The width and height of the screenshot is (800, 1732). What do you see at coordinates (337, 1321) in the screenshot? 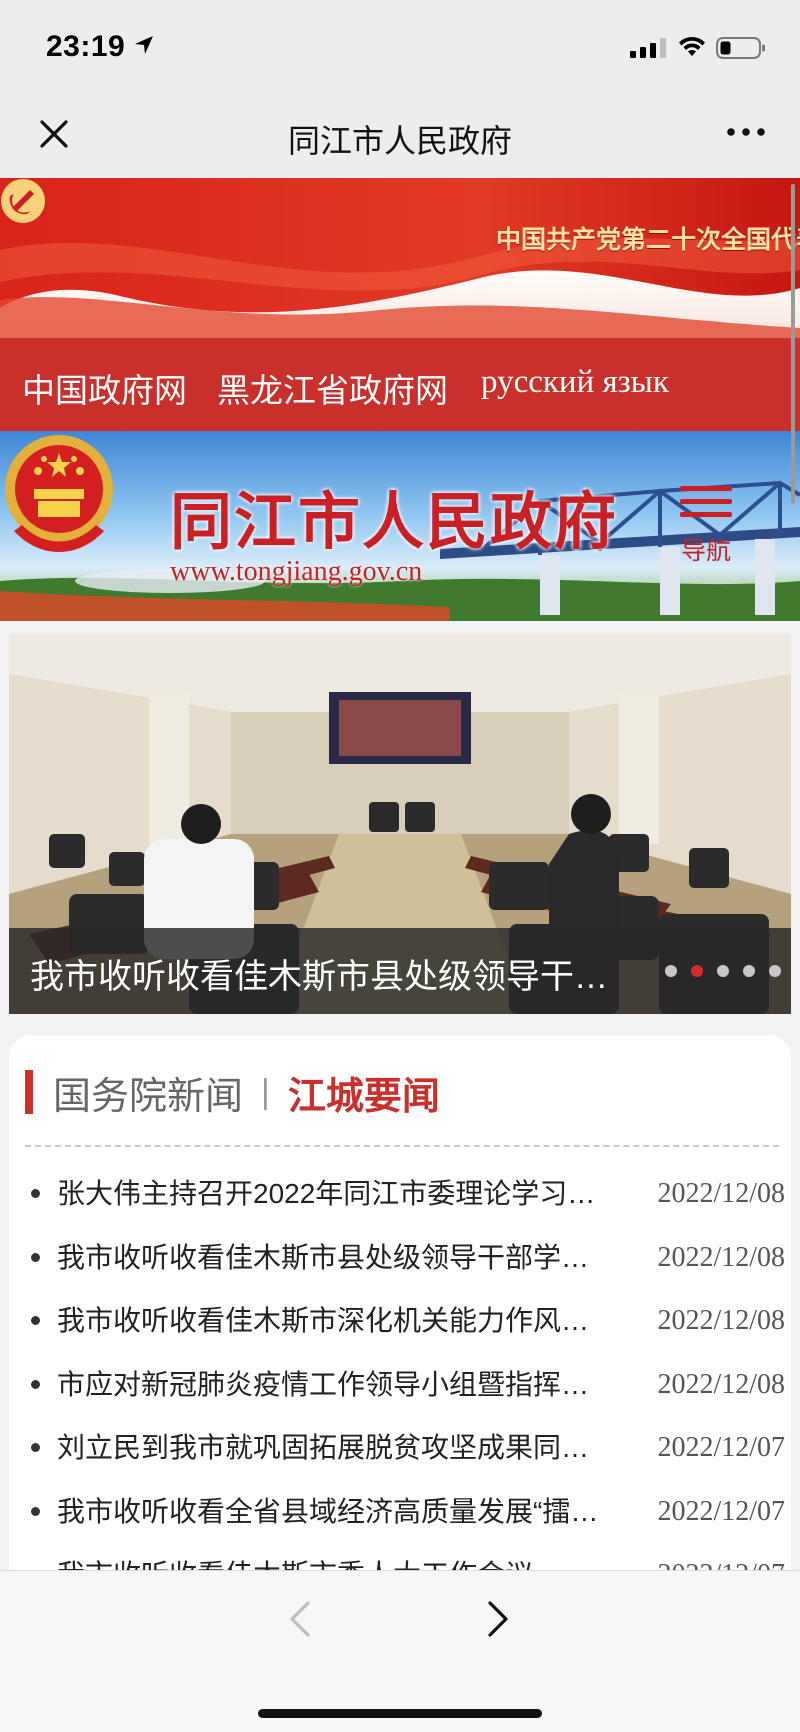
I see `news-title: 我市收听收看佳木斯市深化机关能力作风建设推进会议` at bounding box center [337, 1321].